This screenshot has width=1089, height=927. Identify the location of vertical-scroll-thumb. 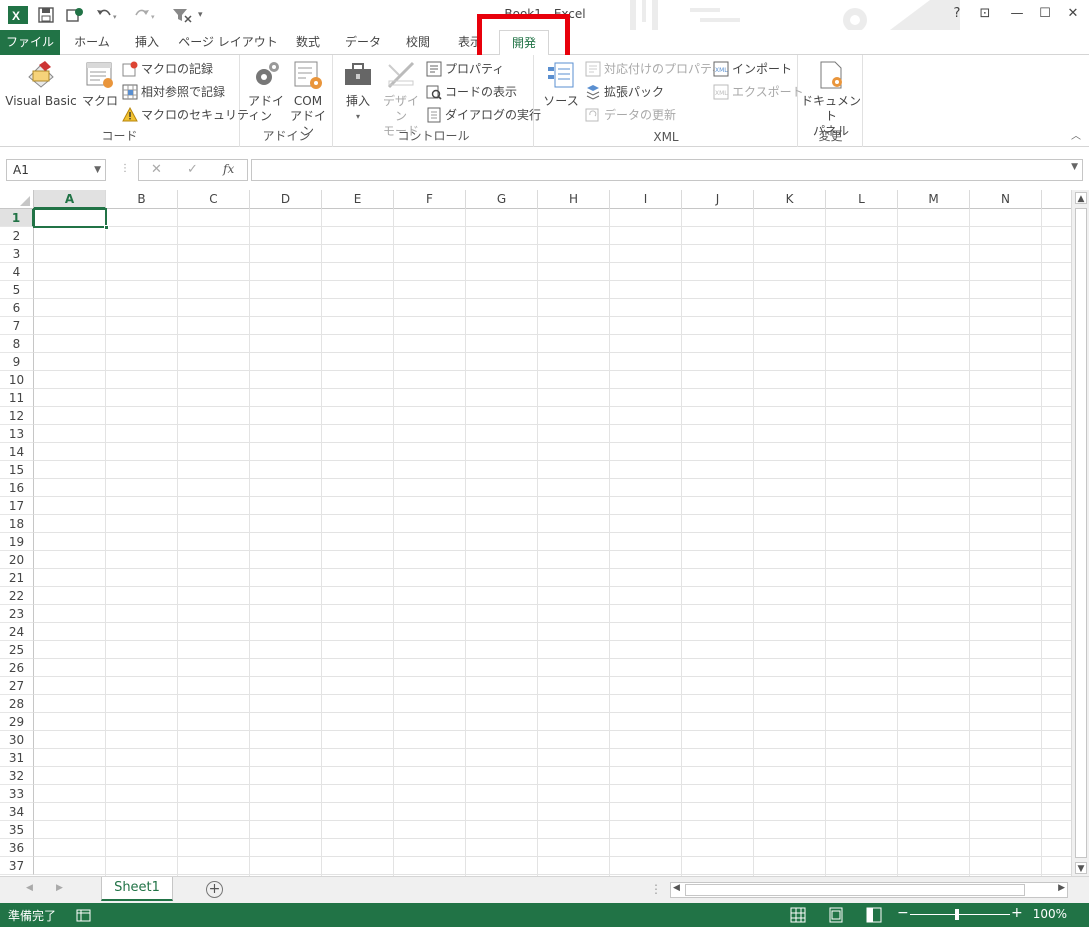
(1081, 533).